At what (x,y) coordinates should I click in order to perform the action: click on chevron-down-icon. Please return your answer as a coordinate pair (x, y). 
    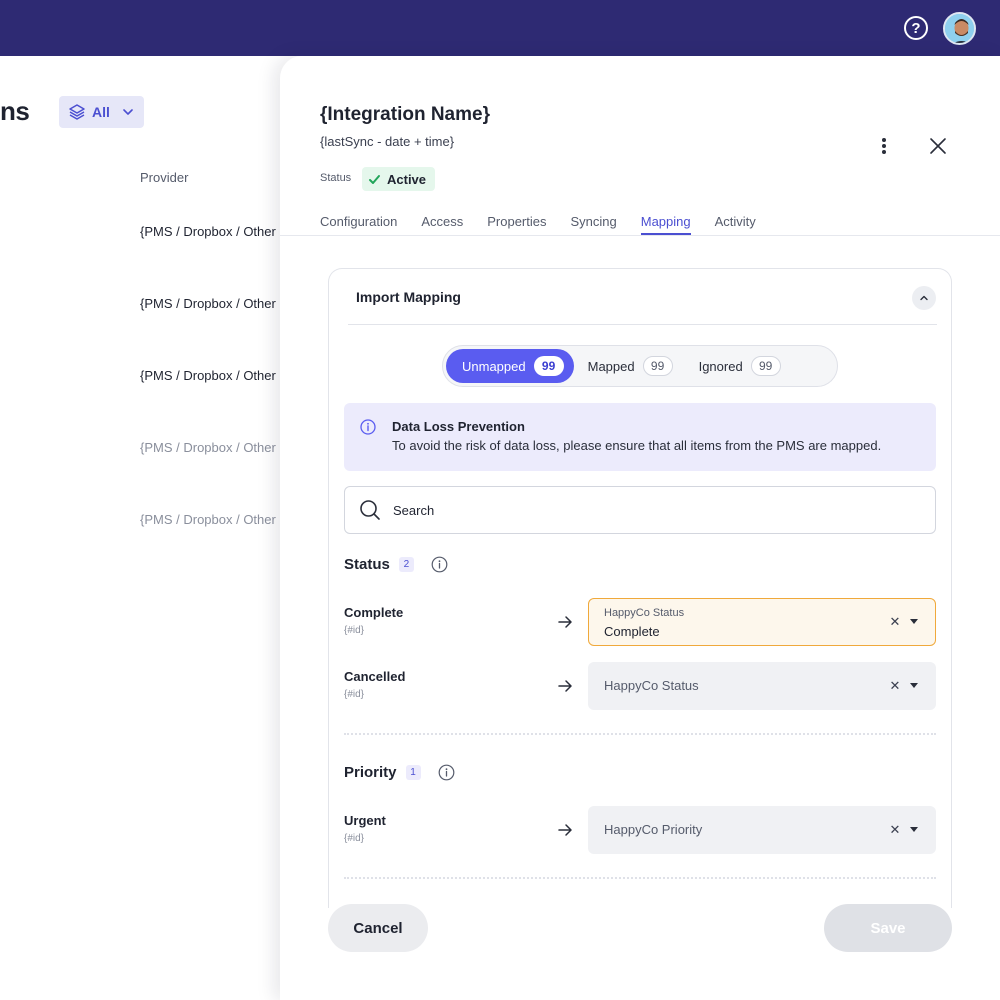
    Looking at the image, I should click on (128, 112).